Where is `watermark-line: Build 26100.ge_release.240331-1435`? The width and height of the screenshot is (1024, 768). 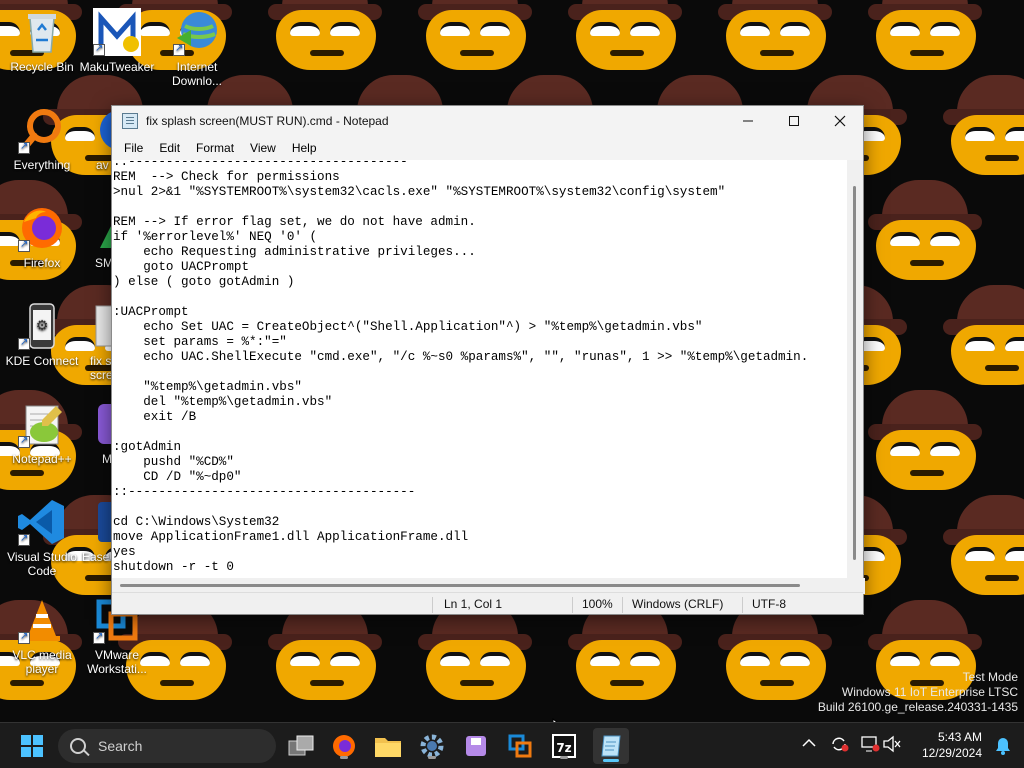 watermark-line: Build 26100.ge_release.240331-1435 is located at coordinates (917, 707).